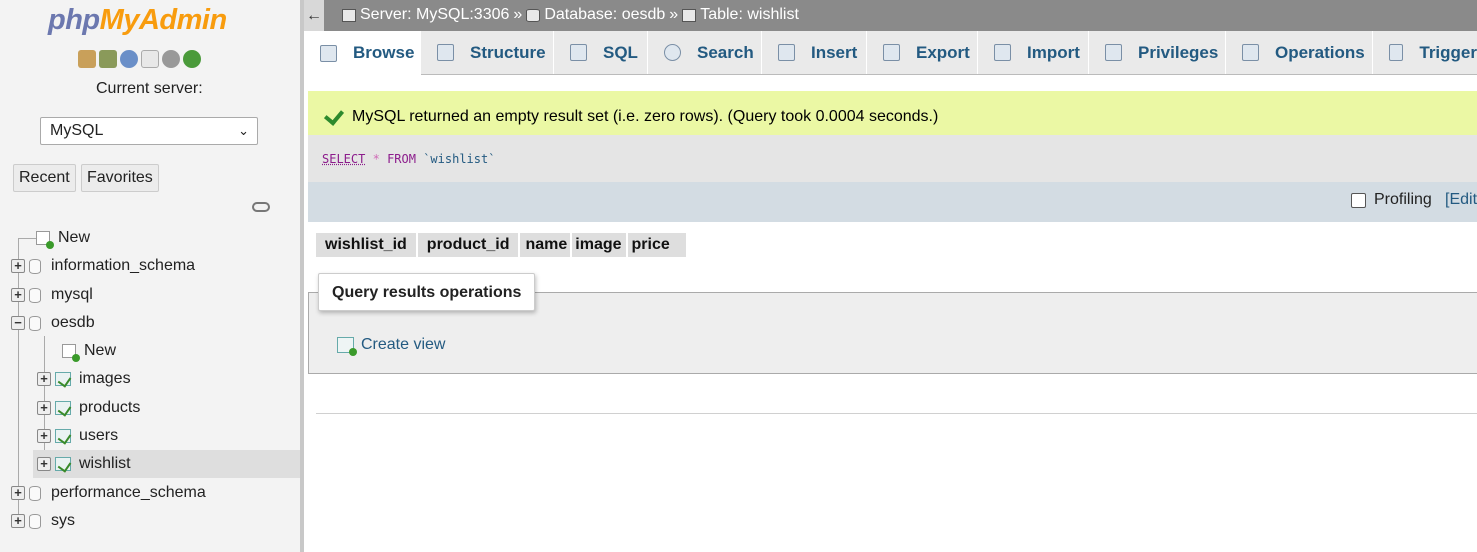  I want to click on tree-item-sys: + sys, so click(43, 521).